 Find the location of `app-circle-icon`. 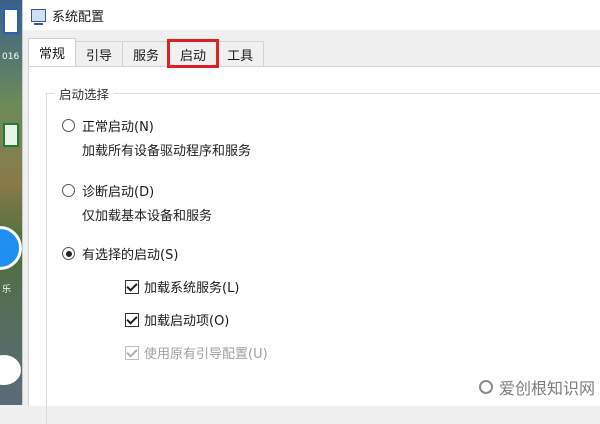

app-circle-icon is located at coordinates (11, 248).